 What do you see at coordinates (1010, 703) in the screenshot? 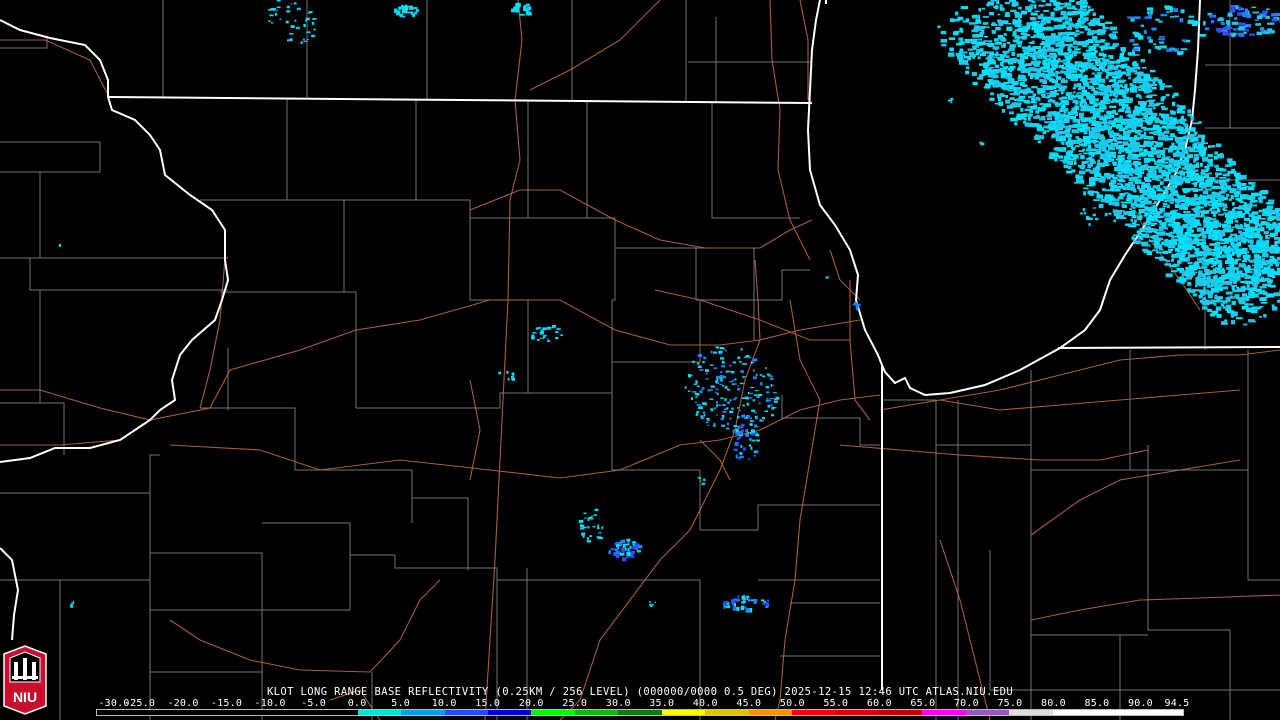
I see `scale-label: 75.0` at bounding box center [1010, 703].